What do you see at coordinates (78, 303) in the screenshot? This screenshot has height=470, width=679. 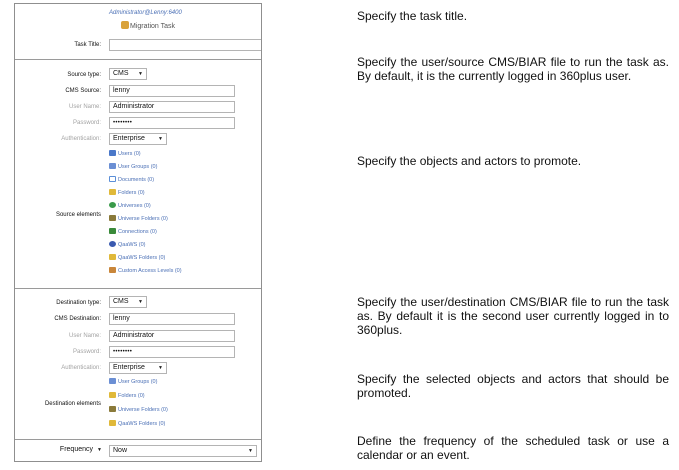 I see `destination-type-label: Destination type:` at bounding box center [78, 303].